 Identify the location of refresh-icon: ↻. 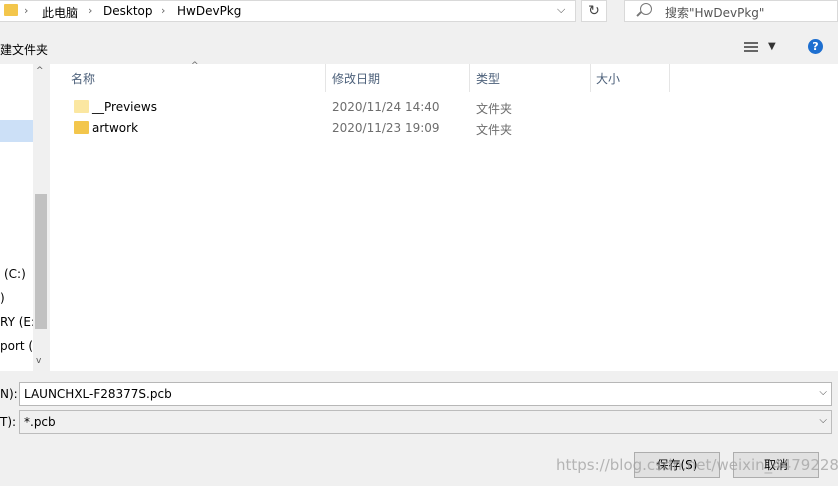
(594, 11).